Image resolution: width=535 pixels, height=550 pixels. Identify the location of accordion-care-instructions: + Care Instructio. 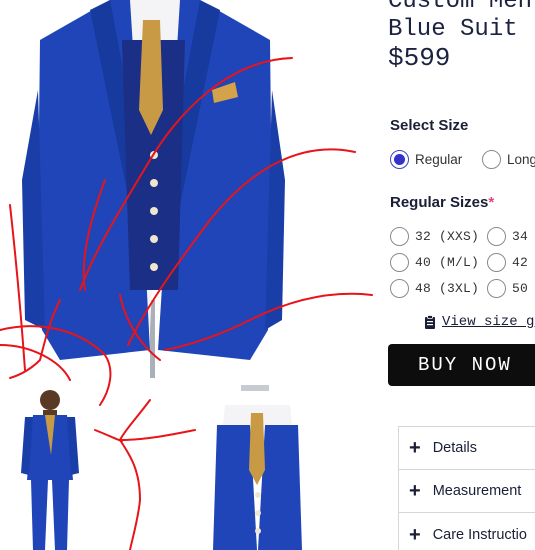
(467, 531).